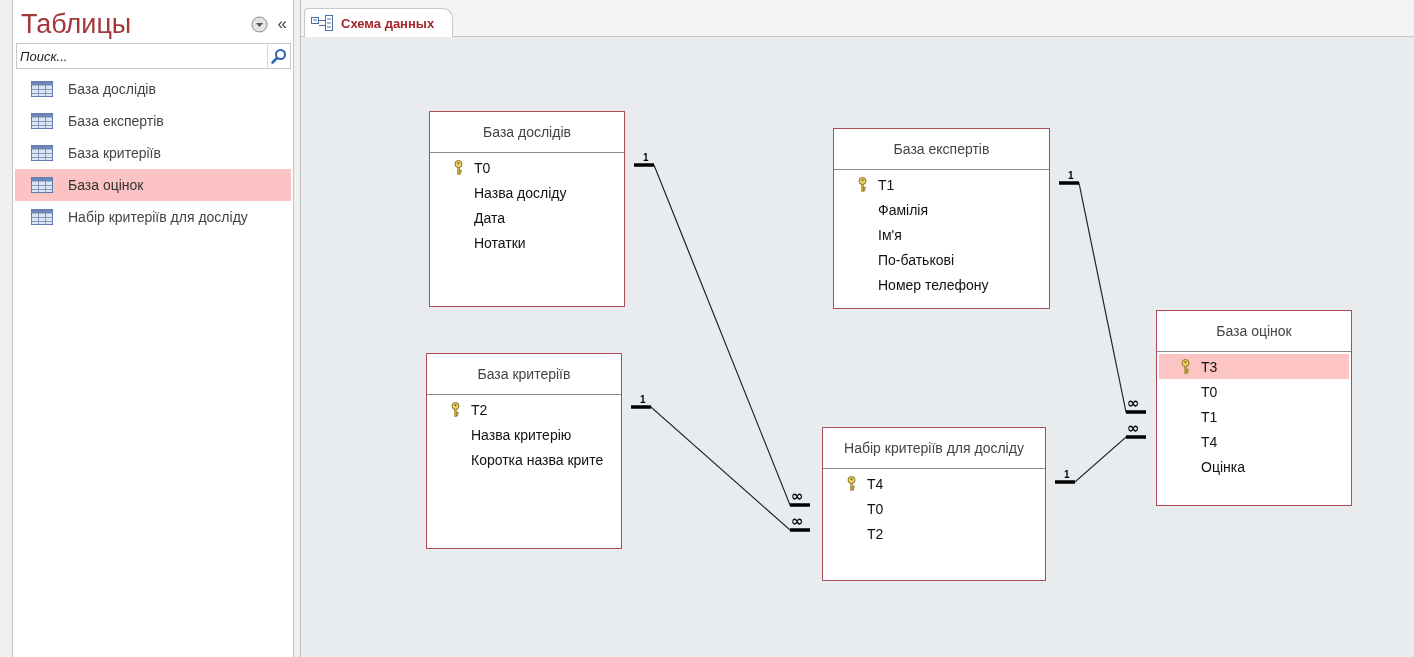  What do you see at coordinates (934, 448) in the screenshot?
I see `table-title: Набір критеріїв для досліду` at bounding box center [934, 448].